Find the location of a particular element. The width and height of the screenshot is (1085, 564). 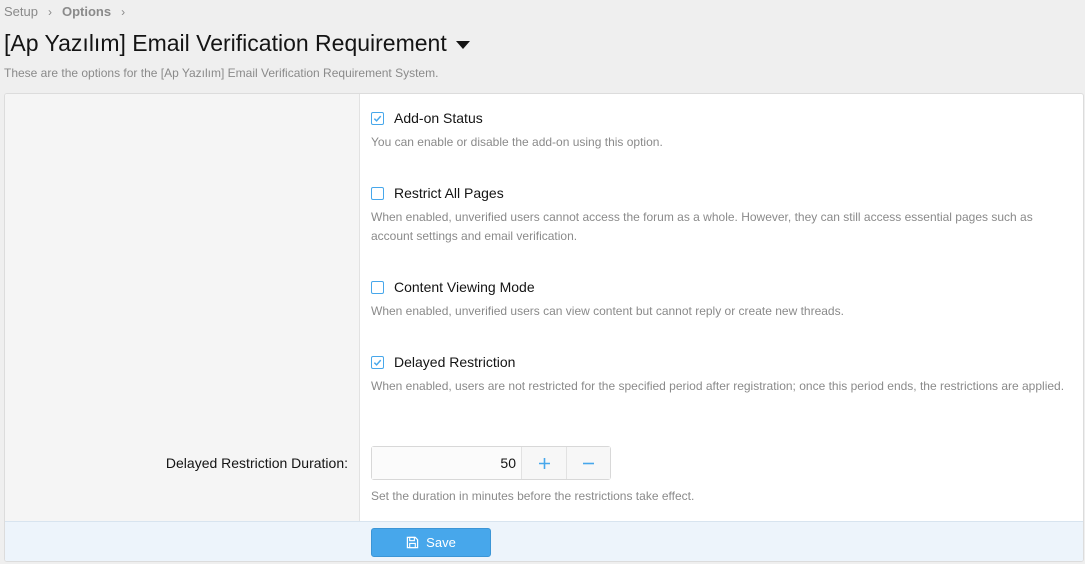

delayed-restriction-checkbox-row: Delayed Restriction is located at coordinates (721, 362).